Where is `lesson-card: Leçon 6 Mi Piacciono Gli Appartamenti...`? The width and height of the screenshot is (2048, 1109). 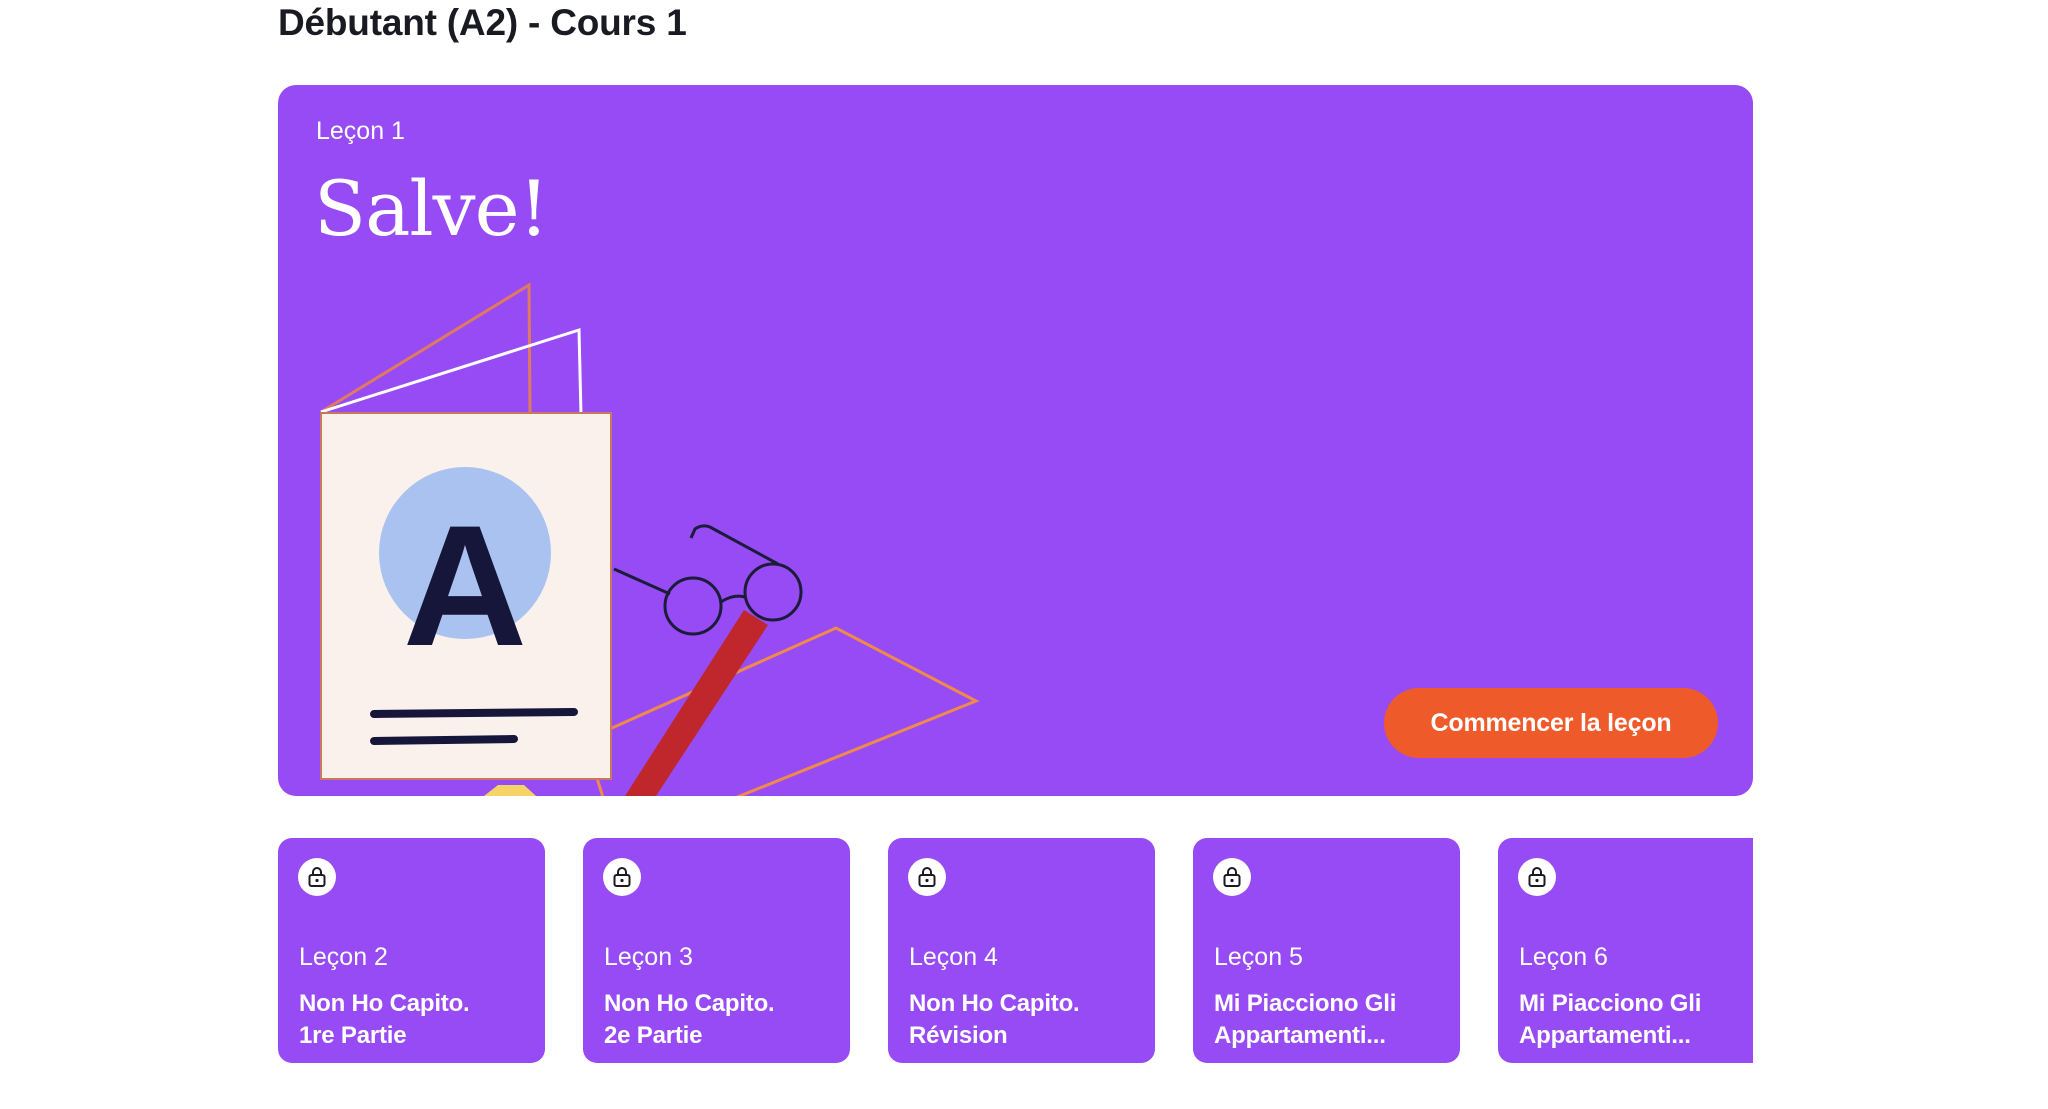
lesson-card: Leçon 6 Mi Piacciono Gli Appartamenti... is located at coordinates (1625, 950).